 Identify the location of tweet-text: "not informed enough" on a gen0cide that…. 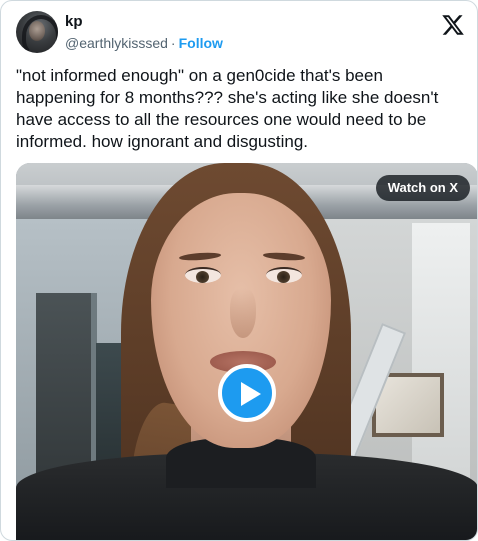
(227, 108).